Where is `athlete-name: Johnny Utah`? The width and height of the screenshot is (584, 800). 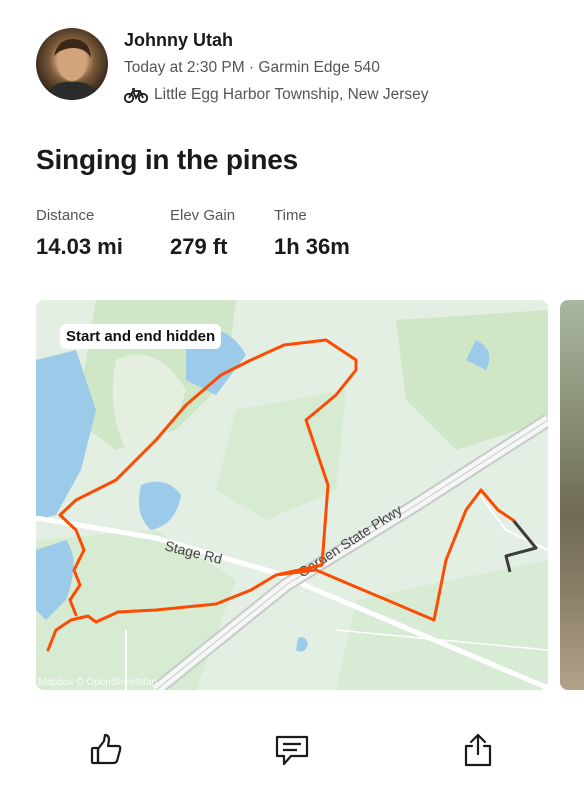 athlete-name: Johnny Utah is located at coordinates (178, 40).